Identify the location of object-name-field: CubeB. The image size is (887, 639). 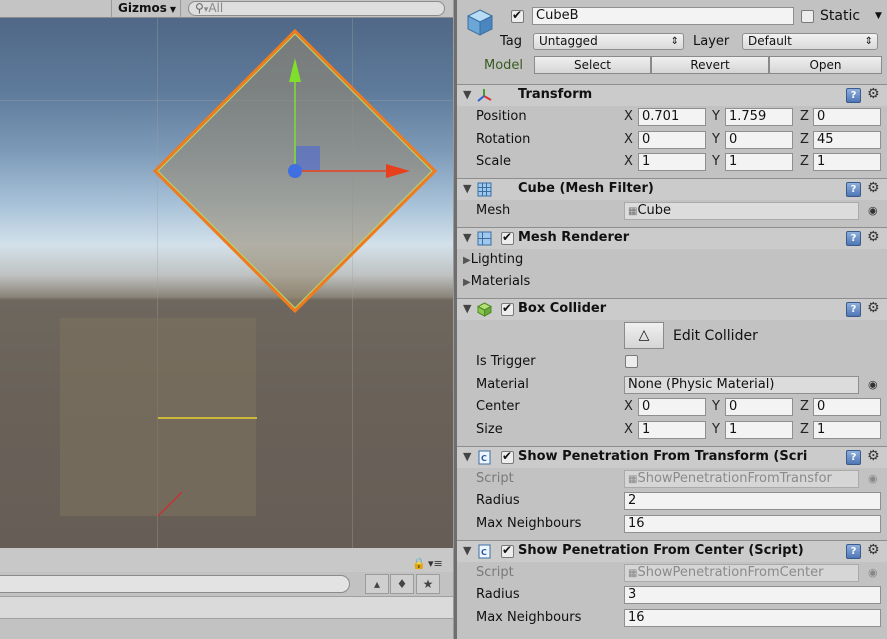
(663, 16).